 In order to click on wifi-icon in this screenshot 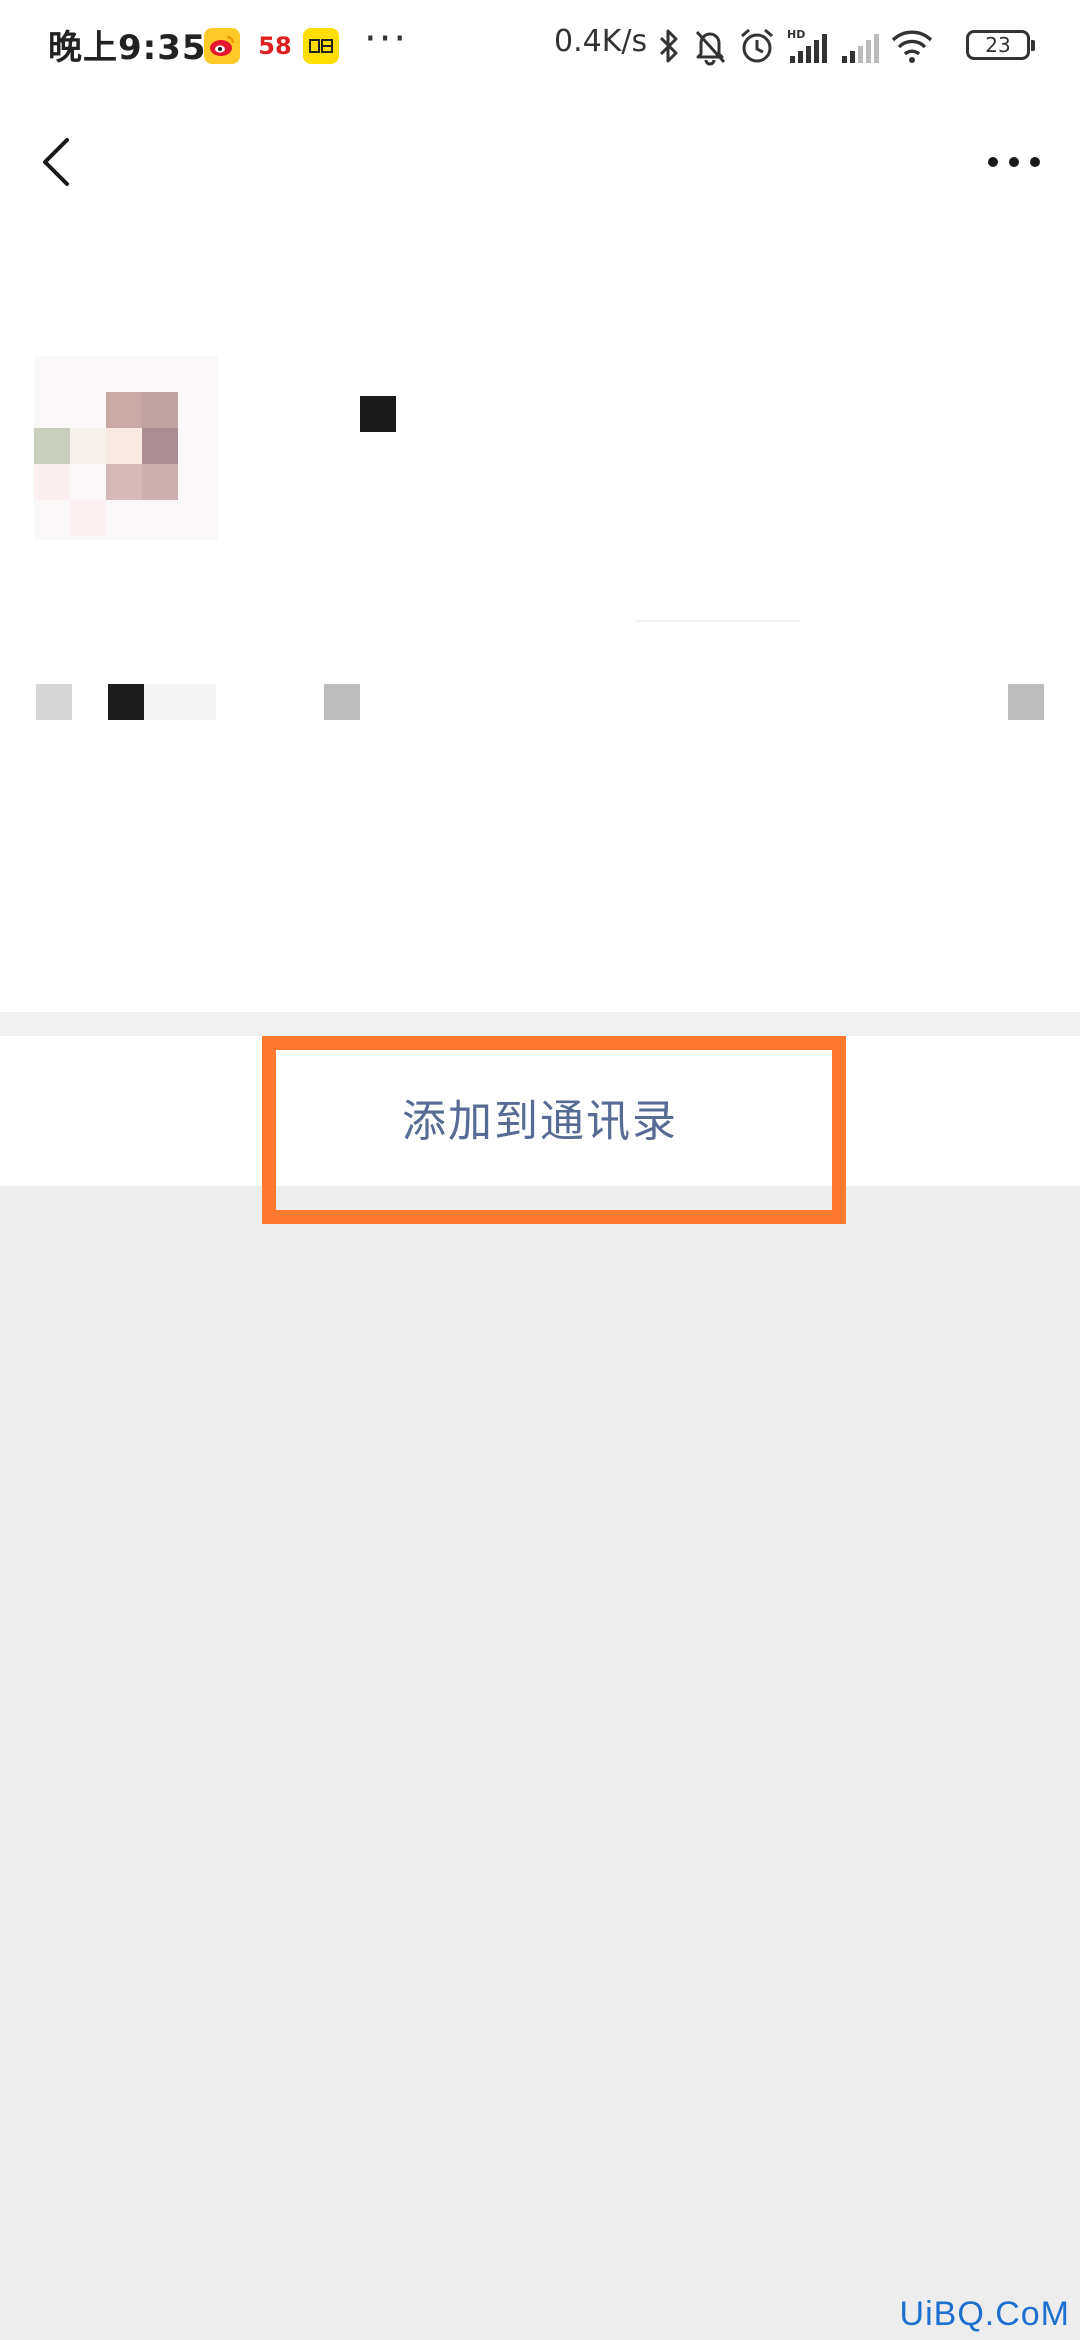, I will do `click(912, 46)`.